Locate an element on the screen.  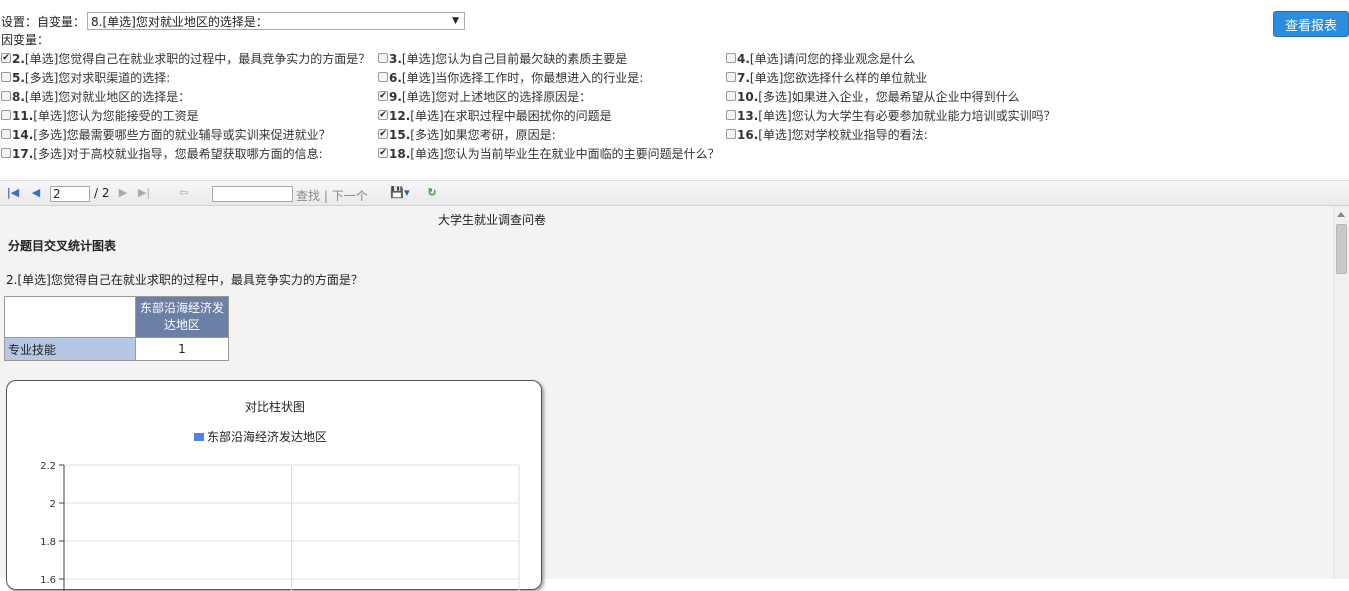
question-option-3: 3.[单选]您认为自己目前最欠缺的素质主要是 is located at coordinates (502, 58).